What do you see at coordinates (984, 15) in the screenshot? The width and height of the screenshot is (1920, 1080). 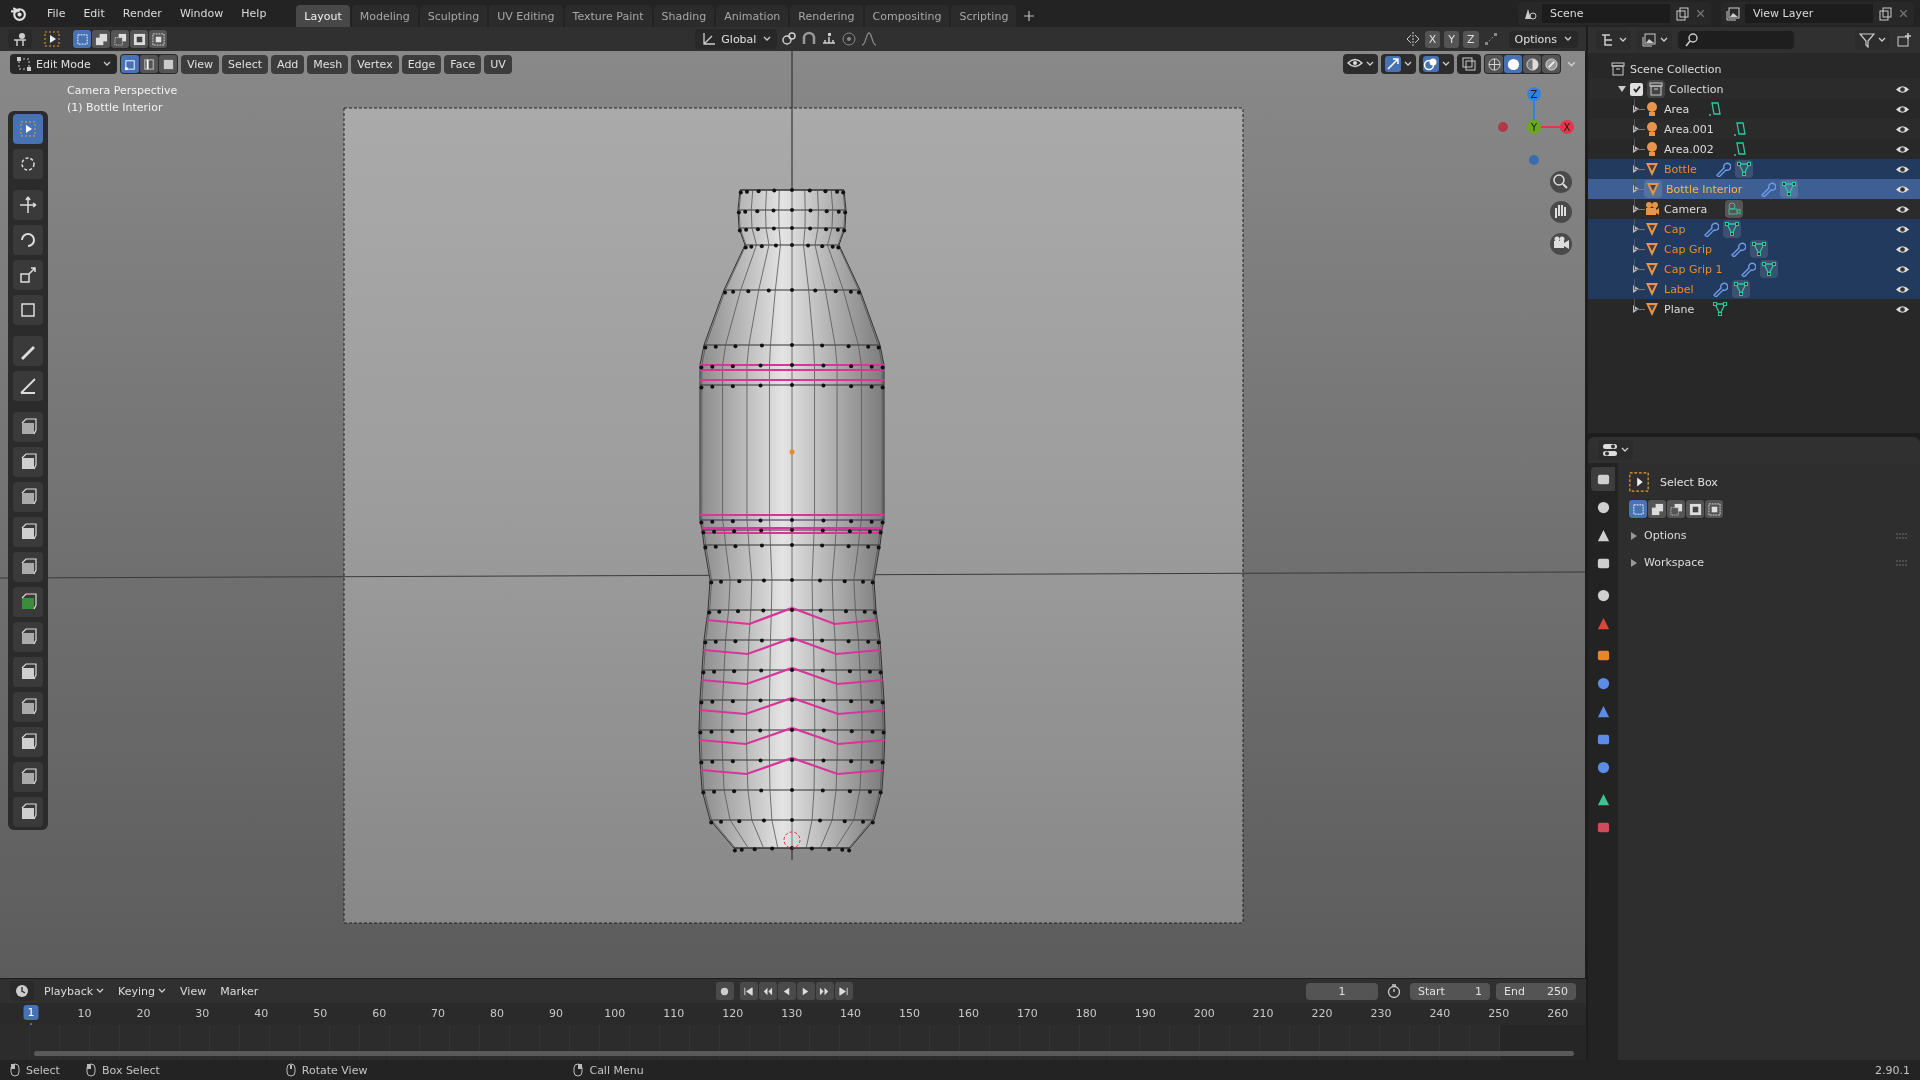 I see `workspace-tab: Scripting` at bounding box center [984, 15].